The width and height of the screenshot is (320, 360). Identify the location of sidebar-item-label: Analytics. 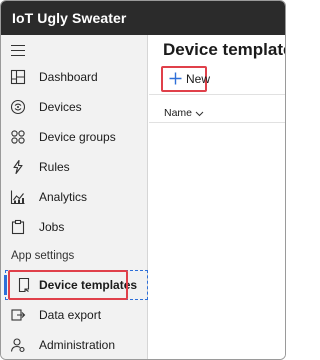
(63, 197).